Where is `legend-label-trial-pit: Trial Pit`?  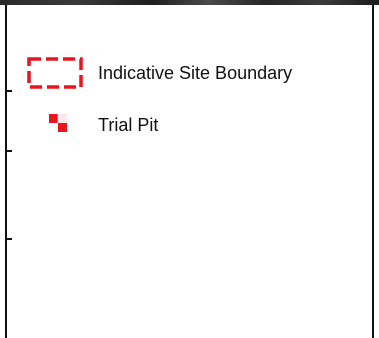 legend-label-trial-pit: Trial Pit is located at coordinates (128, 125).